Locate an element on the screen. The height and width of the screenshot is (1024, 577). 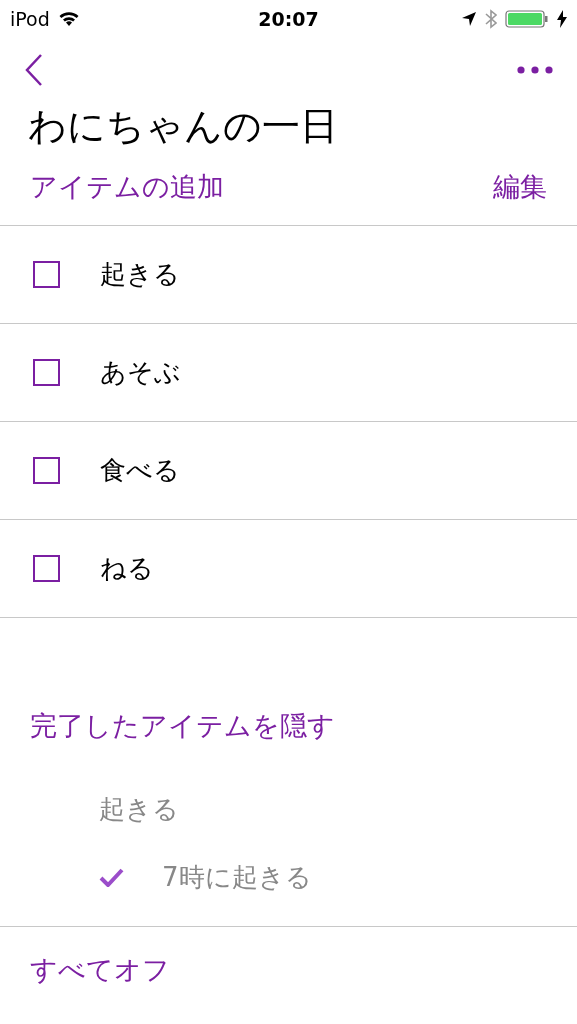
completed-item-label: 7時に起きる is located at coordinates (237, 877).